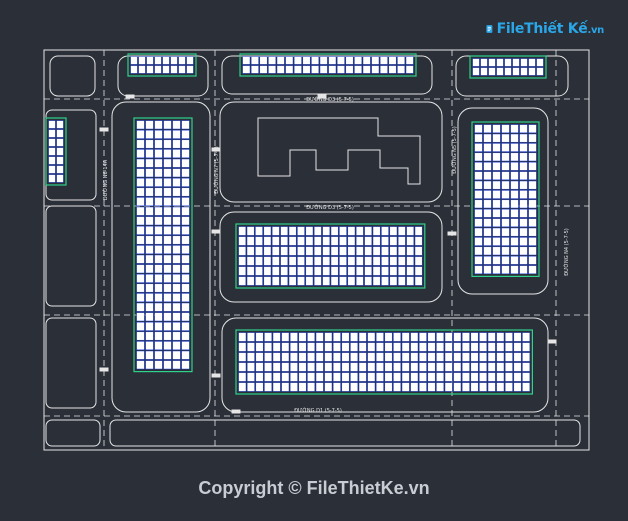 The image size is (628, 521). What do you see at coordinates (330, 207) in the screenshot?
I see `street-label-middle: ĐƯỜNG D3 (5-7-5)` at bounding box center [330, 207].